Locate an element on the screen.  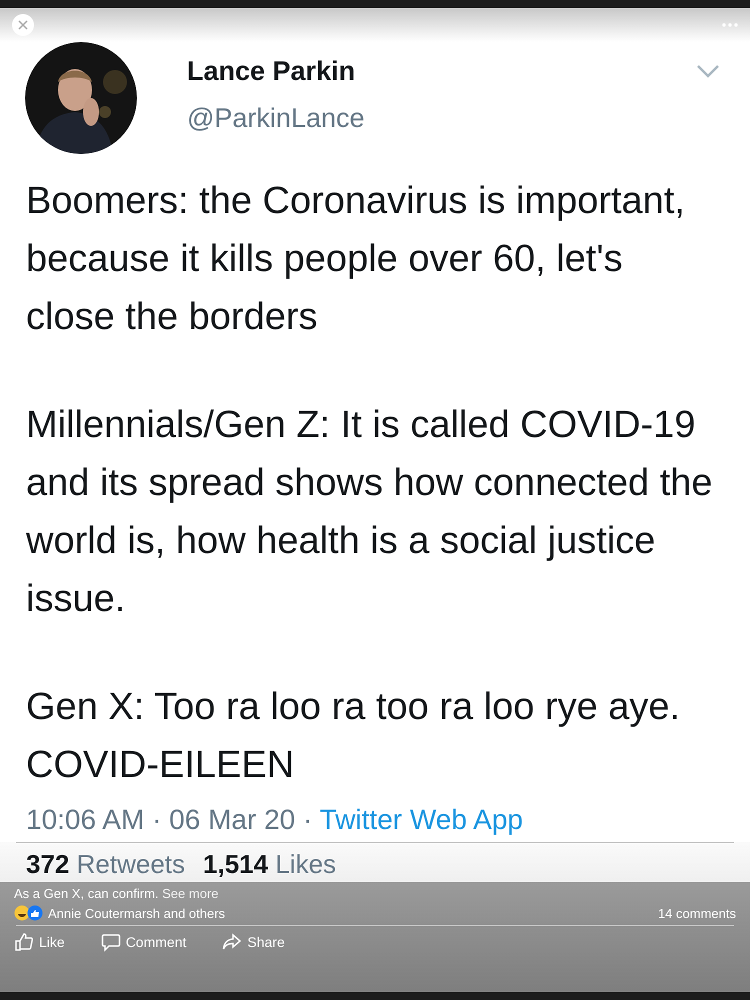
tweet-paragraph: Gen X: Too ra loo ra too ra loo rye aye. COVID-EILEEN is located at coordinates (354, 736).